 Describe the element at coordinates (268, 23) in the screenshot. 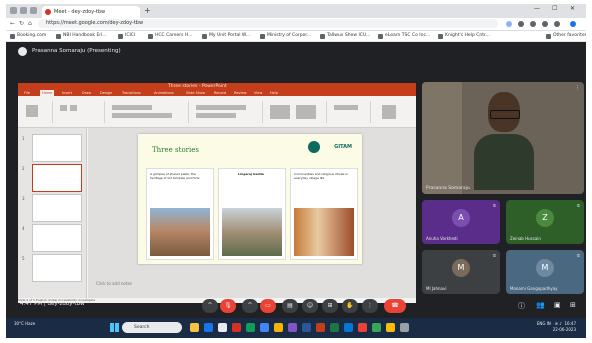

I see `url-field: https://meet.google.com/dey-zdoy-tbw` at that location.